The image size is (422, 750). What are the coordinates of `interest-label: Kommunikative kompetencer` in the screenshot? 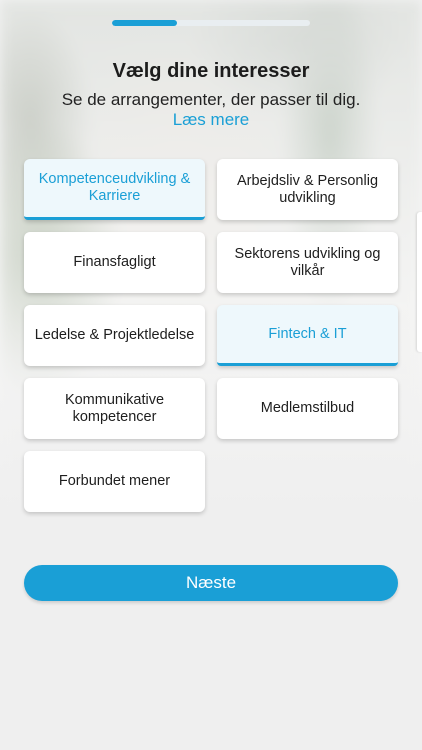 It's located at (114, 408).